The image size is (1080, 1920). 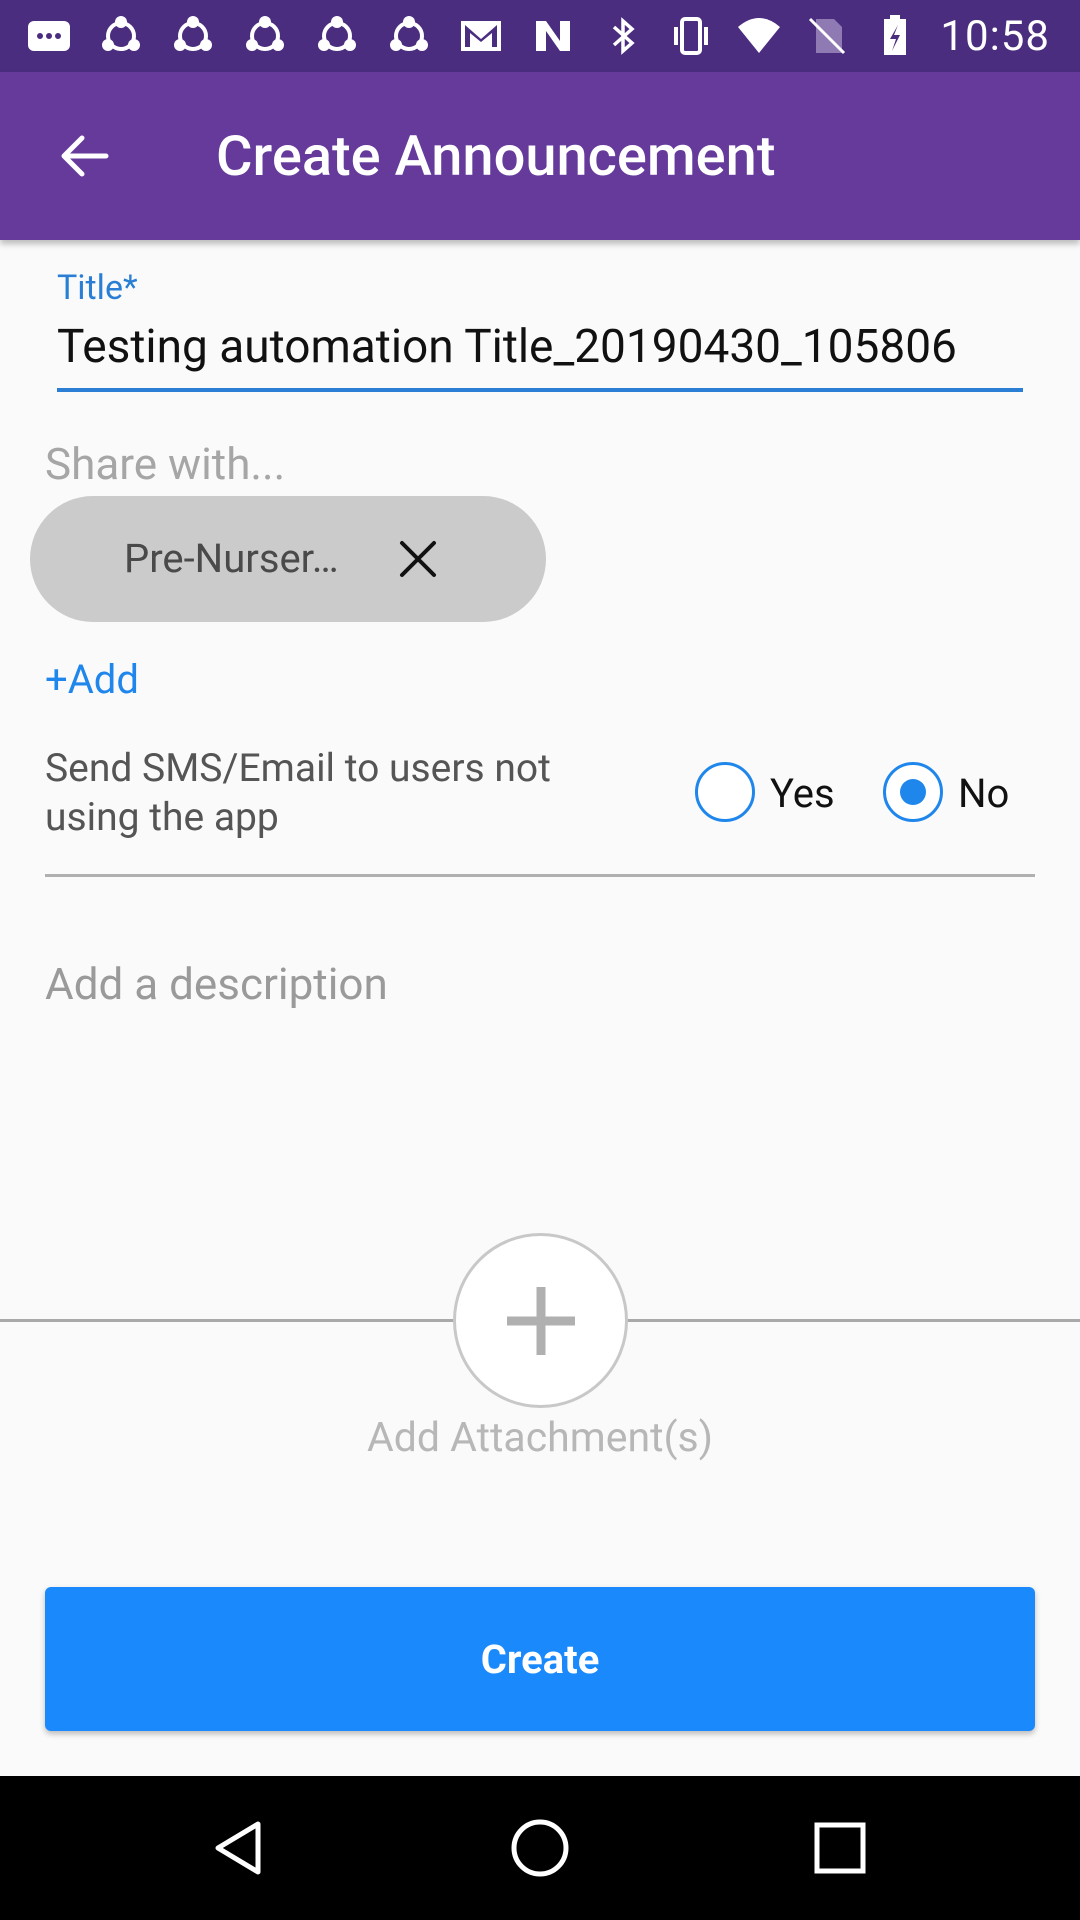 I want to click on sms-yes-radio, so click(x=725, y=792).